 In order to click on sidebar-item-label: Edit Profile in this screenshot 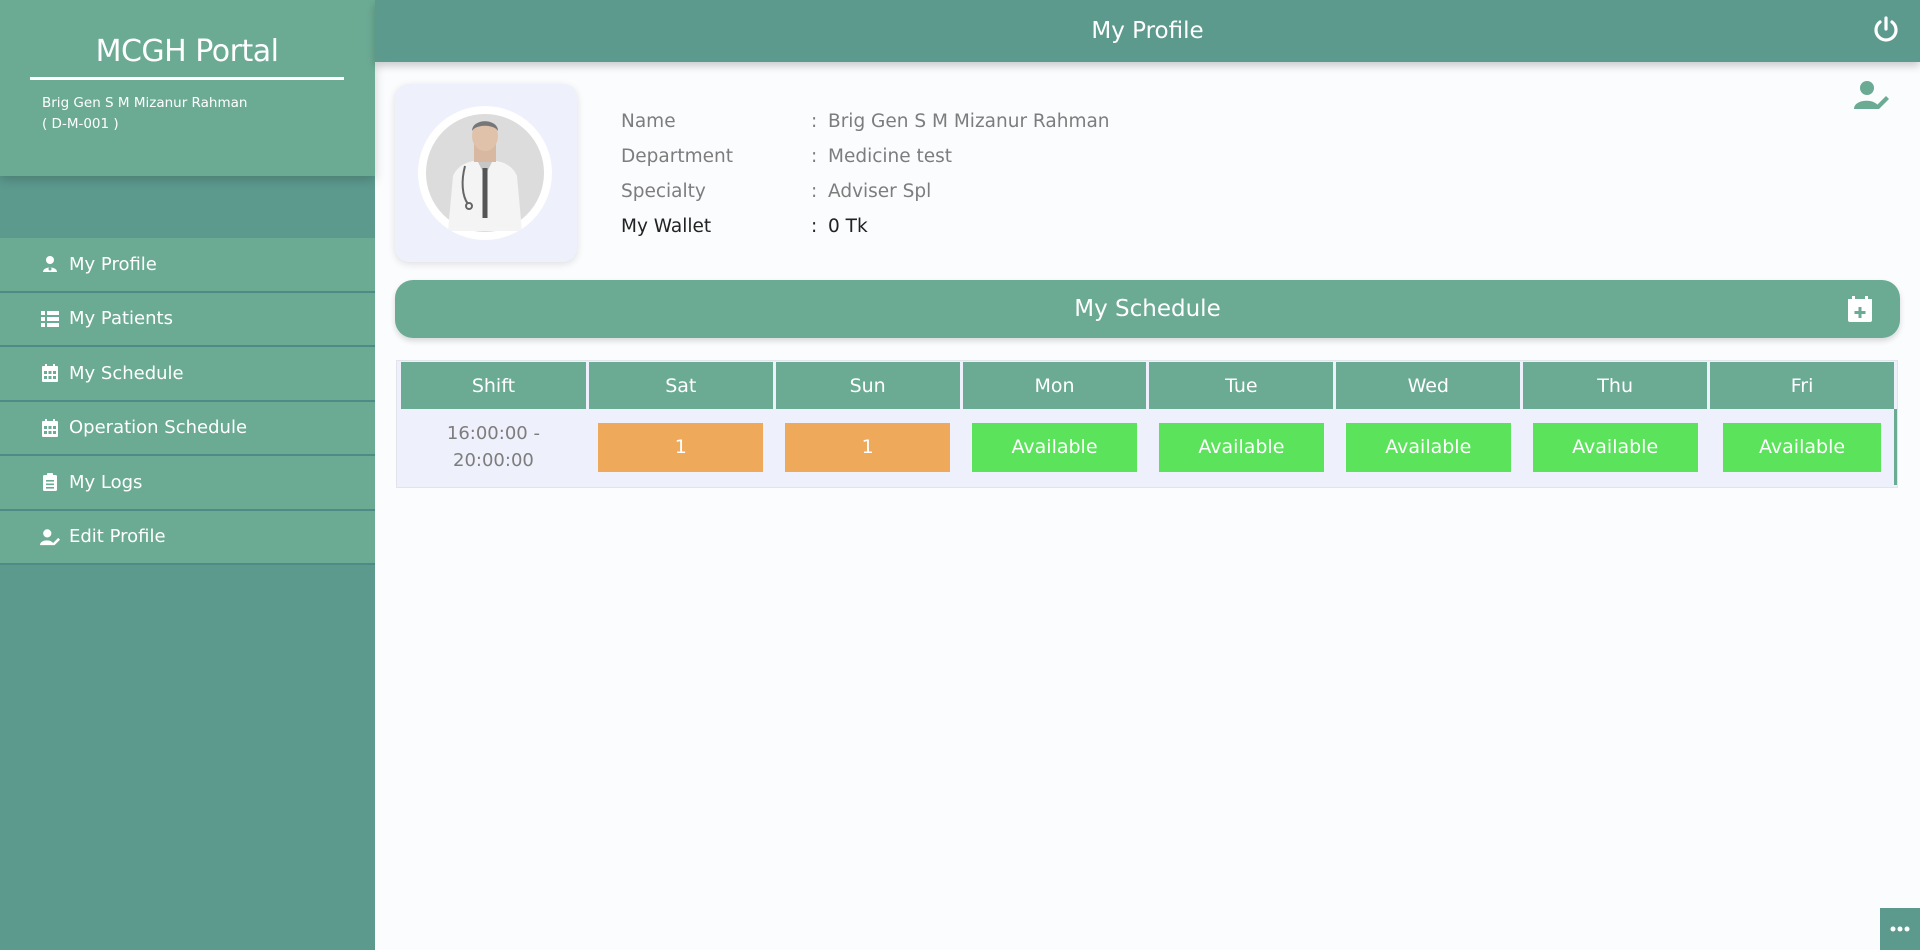, I will do `click(117, 537)`.